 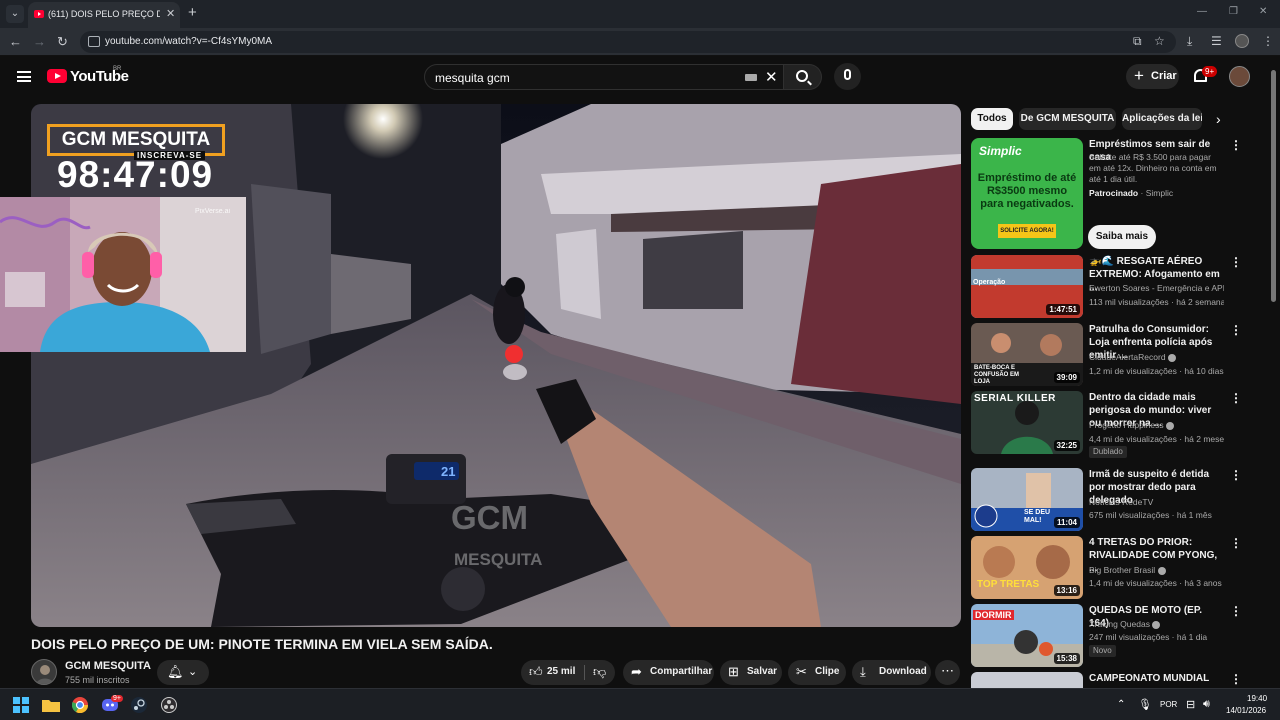 What do you see at coordinates (1119, 624) in the screenshot?
I see `video-channel-name: Xracing Quedas` at bounding box center [1119, 624].